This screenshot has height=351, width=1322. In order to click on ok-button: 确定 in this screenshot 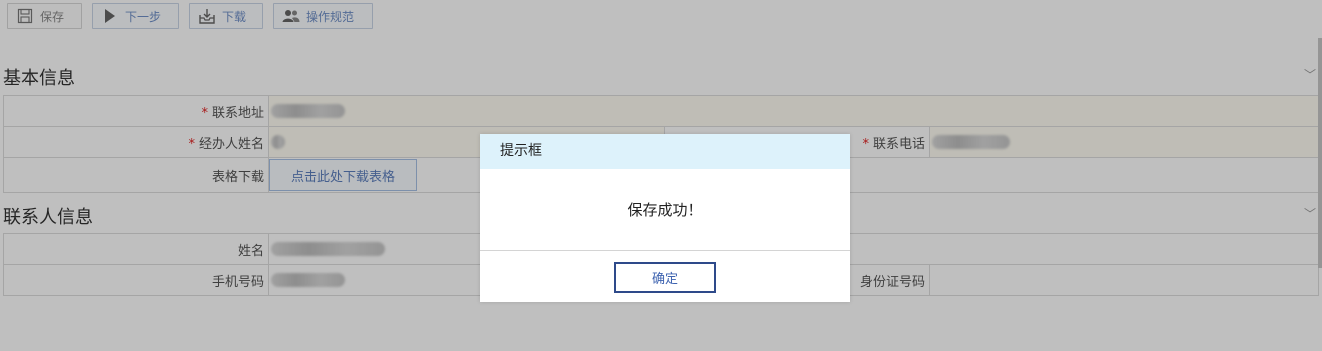, I will do `click(665, 277)`.